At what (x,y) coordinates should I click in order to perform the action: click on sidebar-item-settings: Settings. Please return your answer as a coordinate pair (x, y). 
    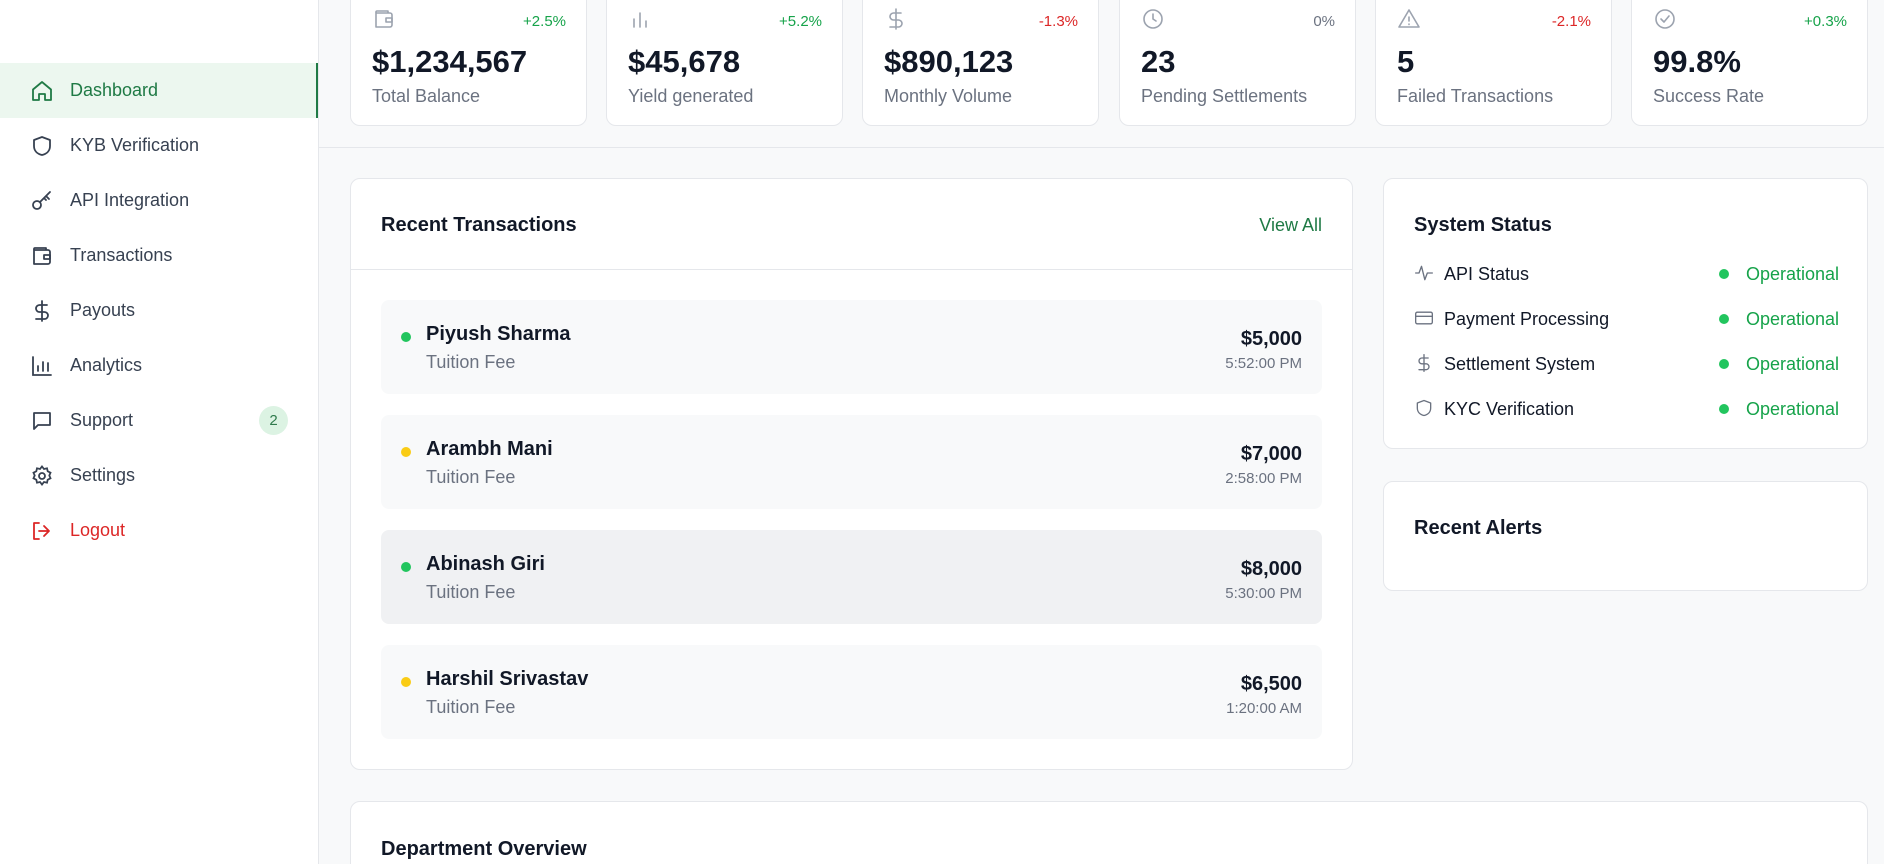
    Looking at the image, I should click on (159, 475).